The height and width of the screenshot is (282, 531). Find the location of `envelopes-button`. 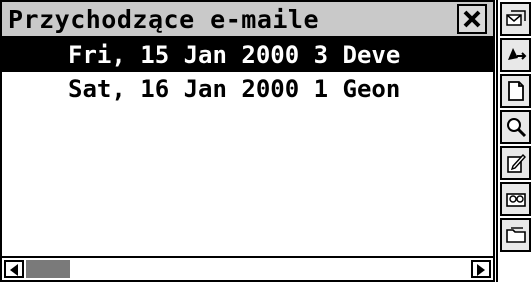

envelopes-button is located at coordinates (515, 19).